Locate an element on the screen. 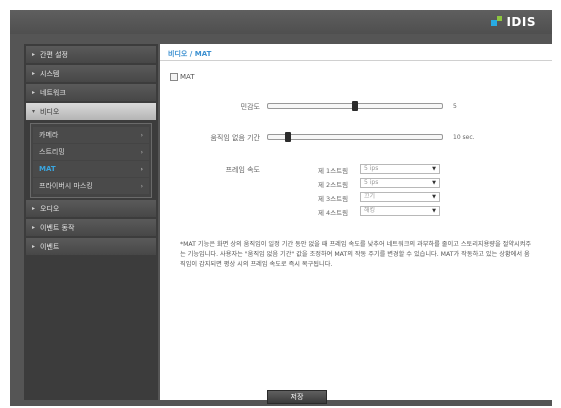 The width and height of the screenshot is (561, 408). top-bar: IDIS is located at coordinates (281, 22).